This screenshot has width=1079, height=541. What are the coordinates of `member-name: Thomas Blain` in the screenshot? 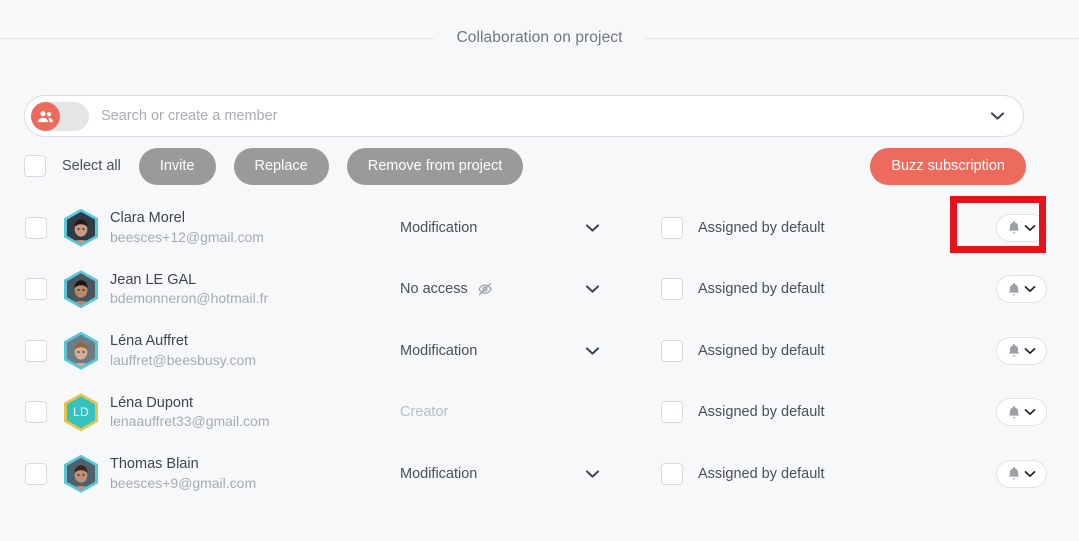 It's located at (154, 464).